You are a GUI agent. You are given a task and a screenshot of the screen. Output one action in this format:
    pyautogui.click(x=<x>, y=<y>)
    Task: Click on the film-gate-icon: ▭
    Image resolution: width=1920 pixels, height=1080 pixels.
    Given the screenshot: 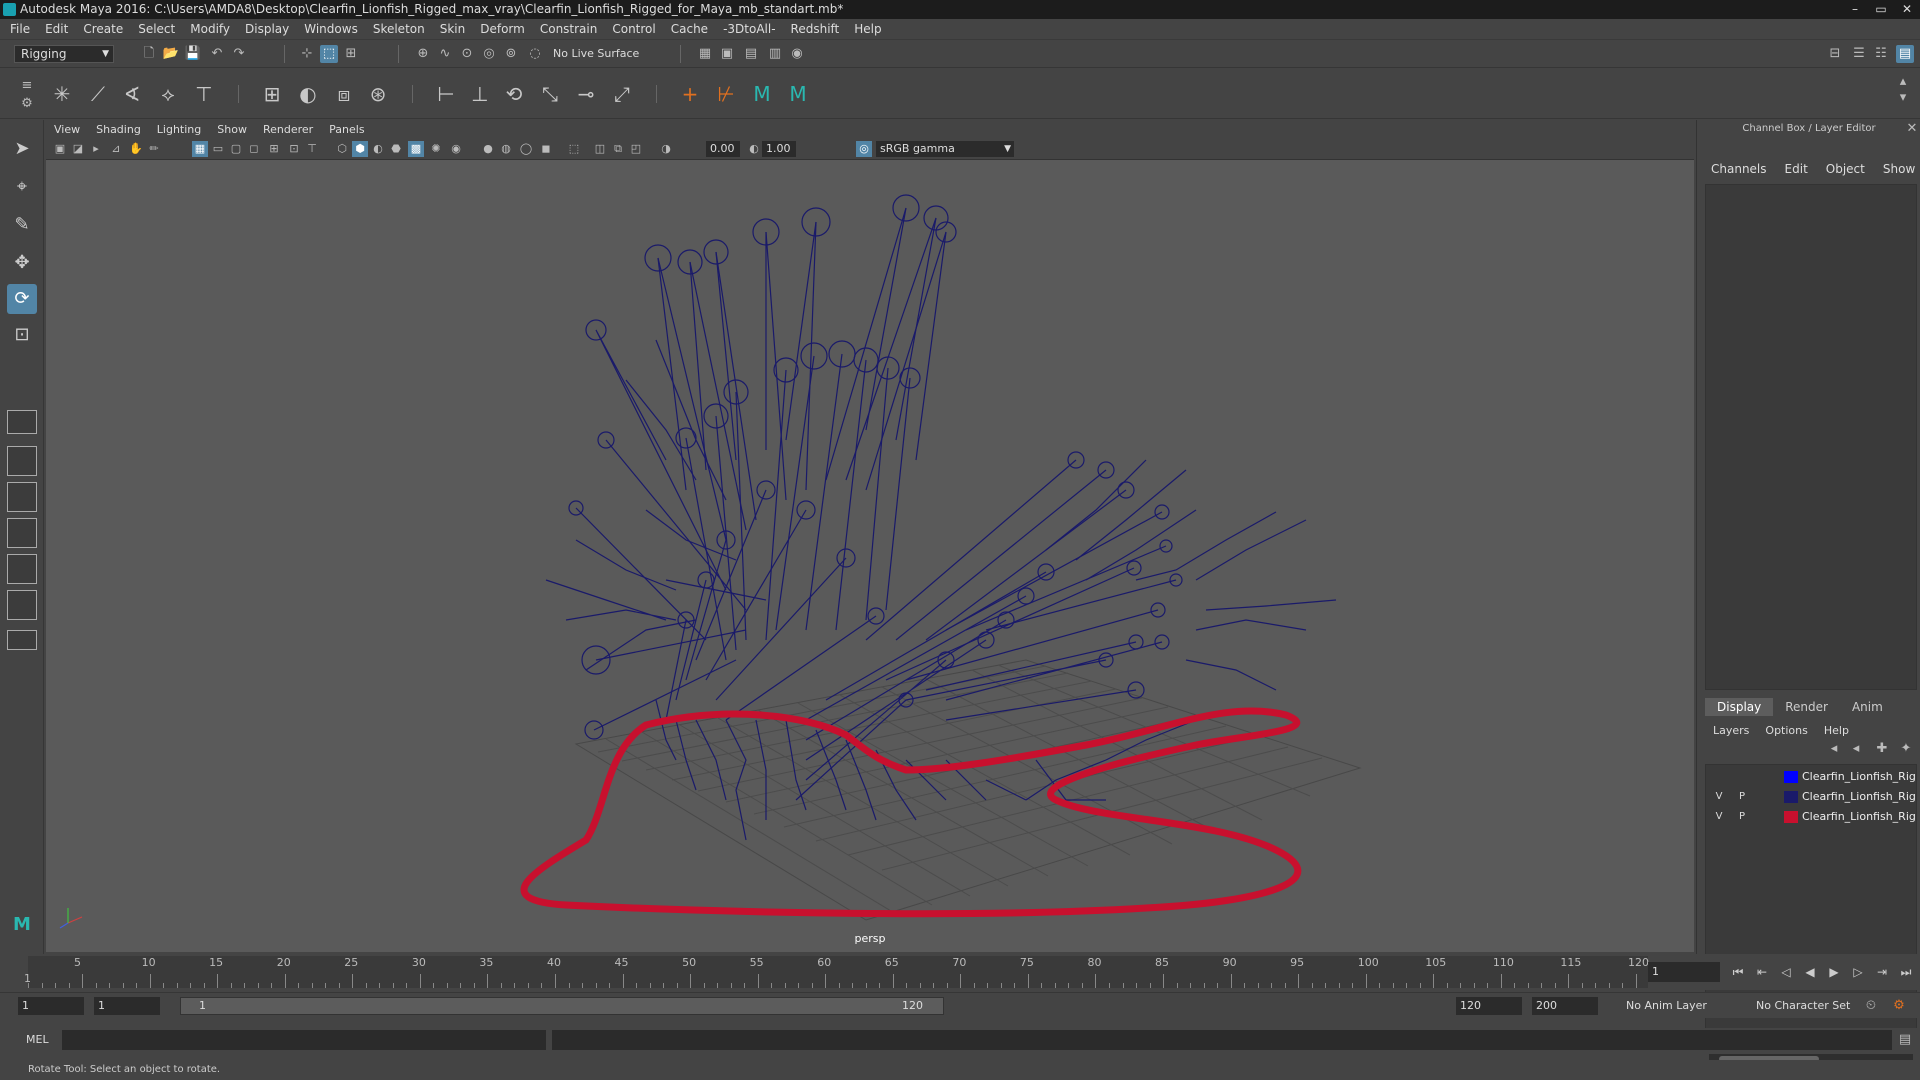 What is the action you would take?
    pyautogui.click(x=218, y=149)
    